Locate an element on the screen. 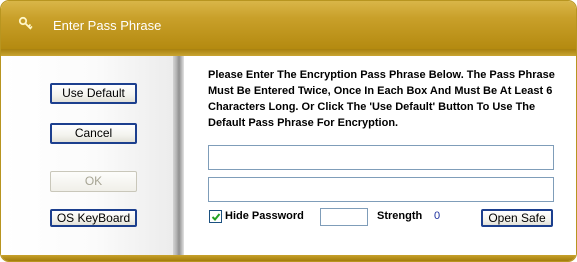  hide-password-label: Hide Password is located at coordinates (264, 216).